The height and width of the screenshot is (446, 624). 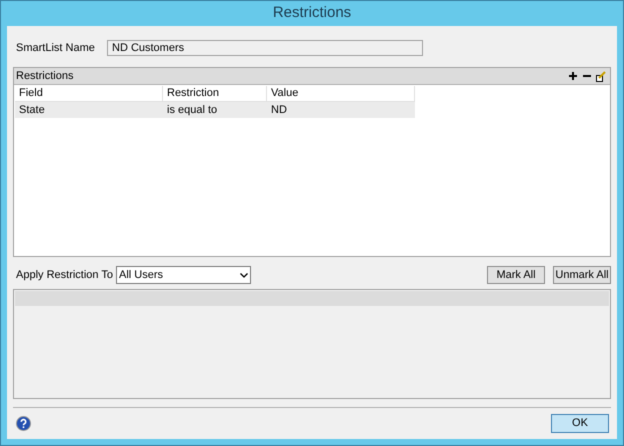 I want to click on column-header: Restriction, so click(x=215, y=94).